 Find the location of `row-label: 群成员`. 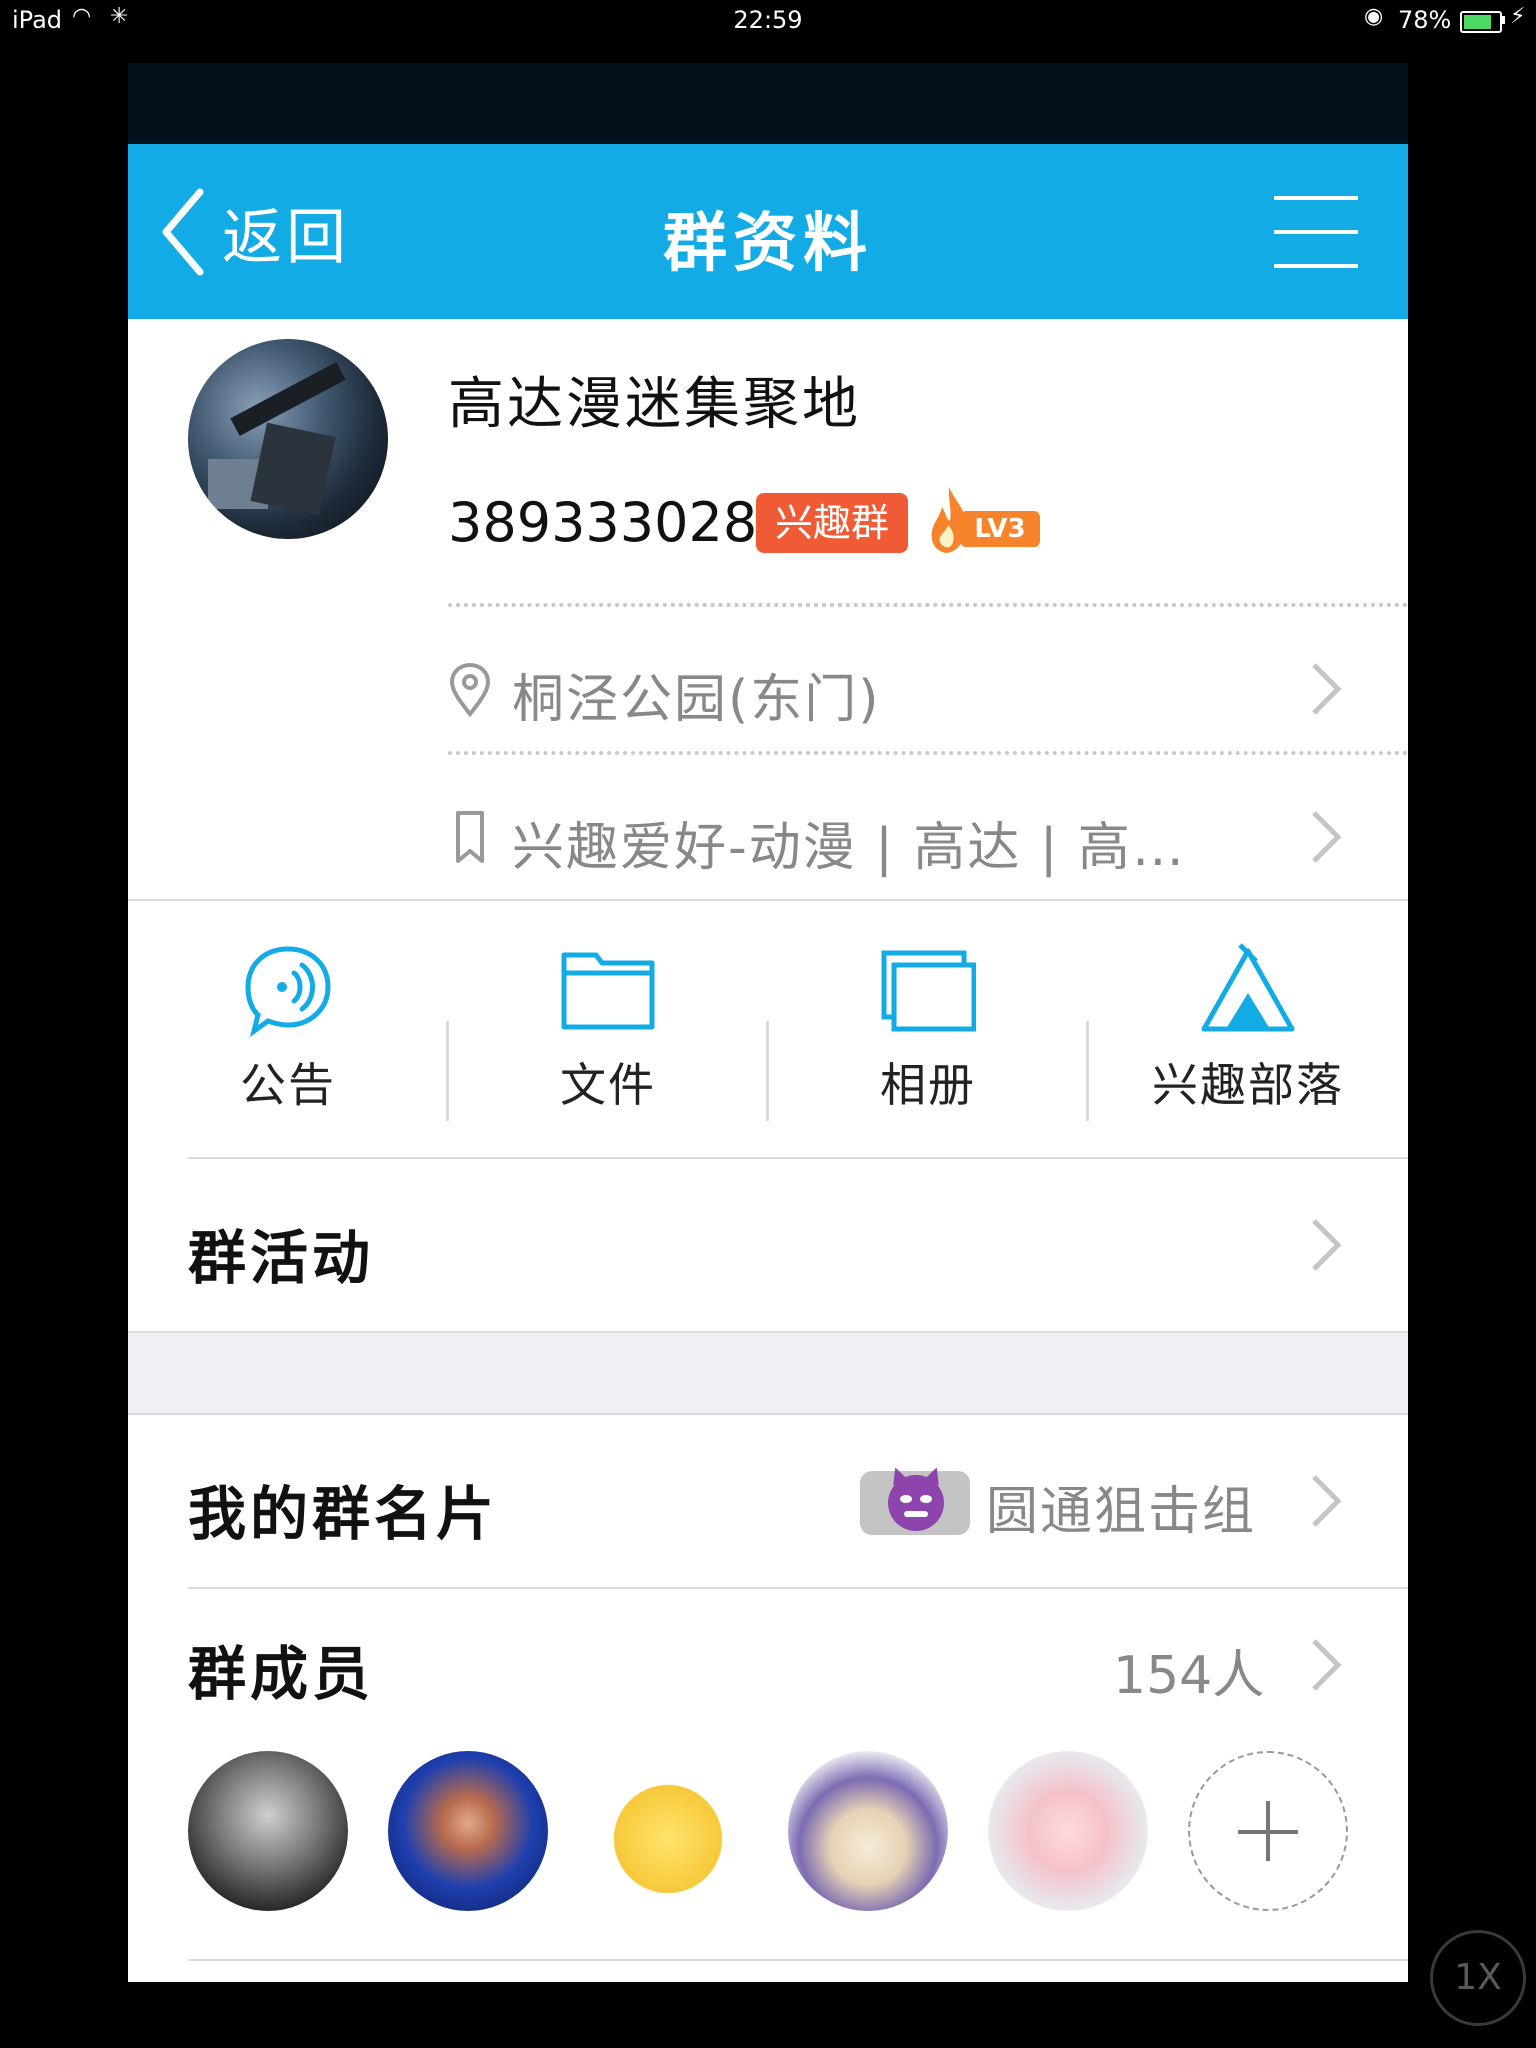

row-label: 群成员 is located at coordinates (281, 1674).